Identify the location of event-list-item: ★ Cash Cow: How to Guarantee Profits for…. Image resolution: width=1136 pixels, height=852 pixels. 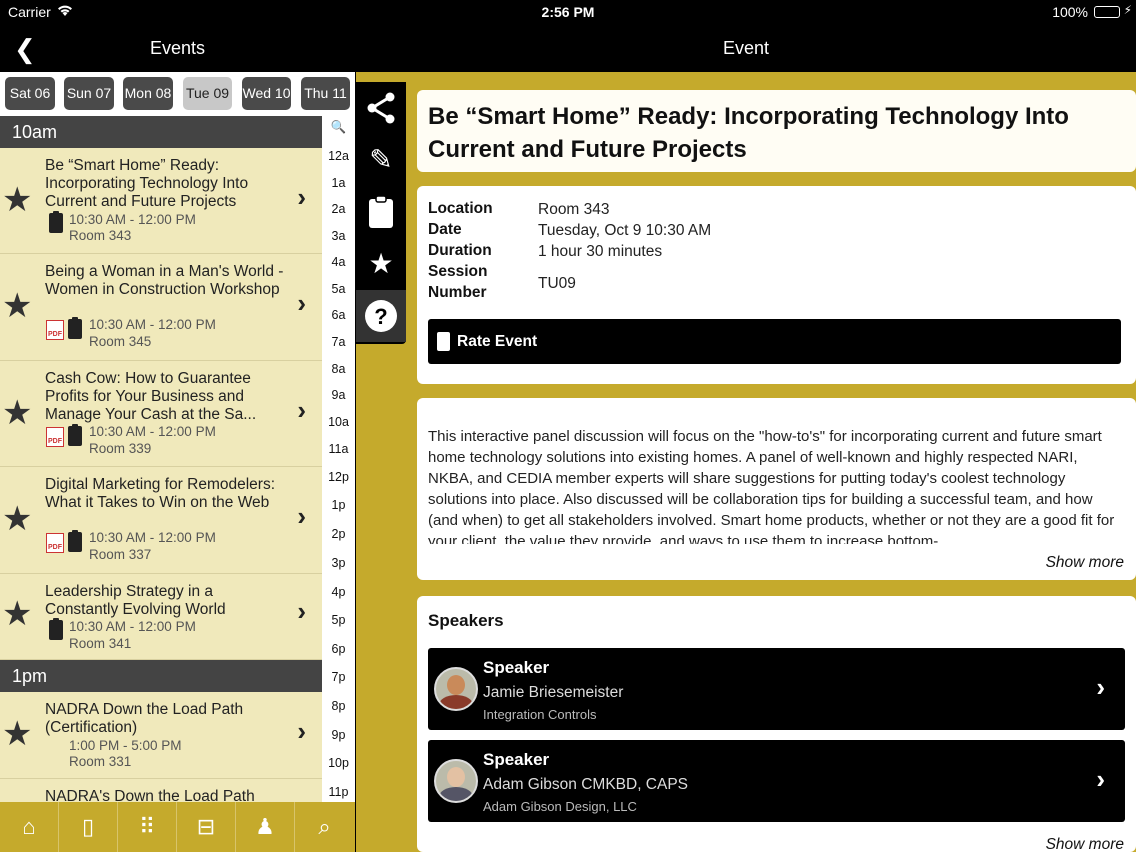
(161, 414).